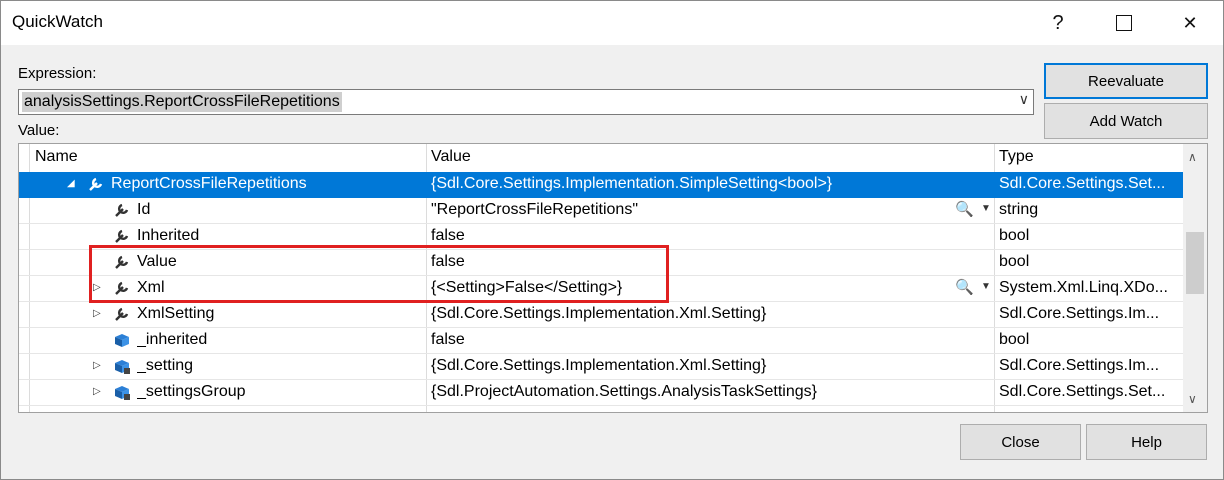  I want to click on maximize-icon, so click(1124, 23).